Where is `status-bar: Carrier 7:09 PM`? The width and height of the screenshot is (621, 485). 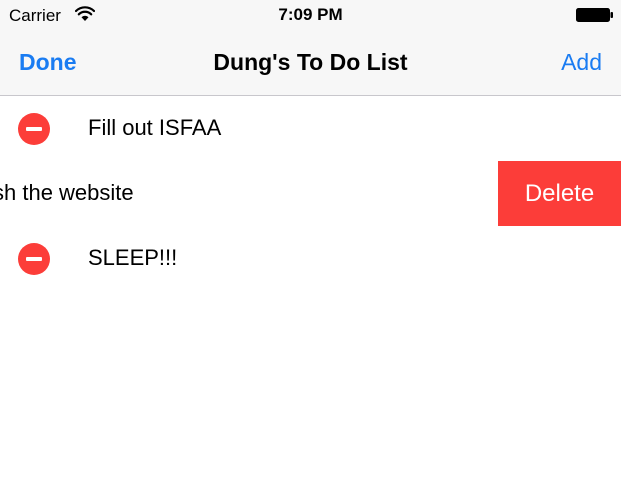
status-bar: Carrier 7:09 PM is located at coordinates (310, 15).